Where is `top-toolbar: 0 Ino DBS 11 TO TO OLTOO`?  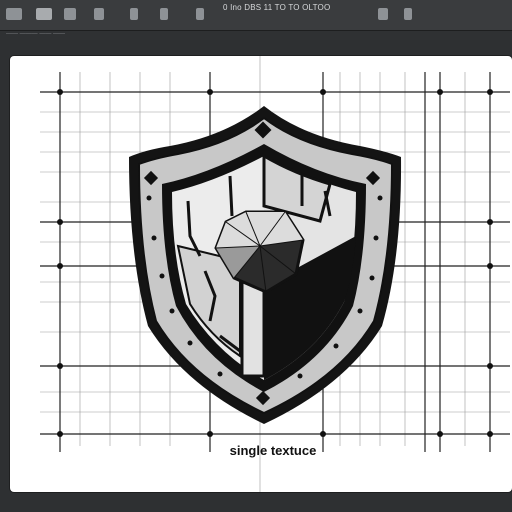
top-toolbar: 0 Ino DBS 11 TO TO OLTOO is located at coordinates (256, 15).